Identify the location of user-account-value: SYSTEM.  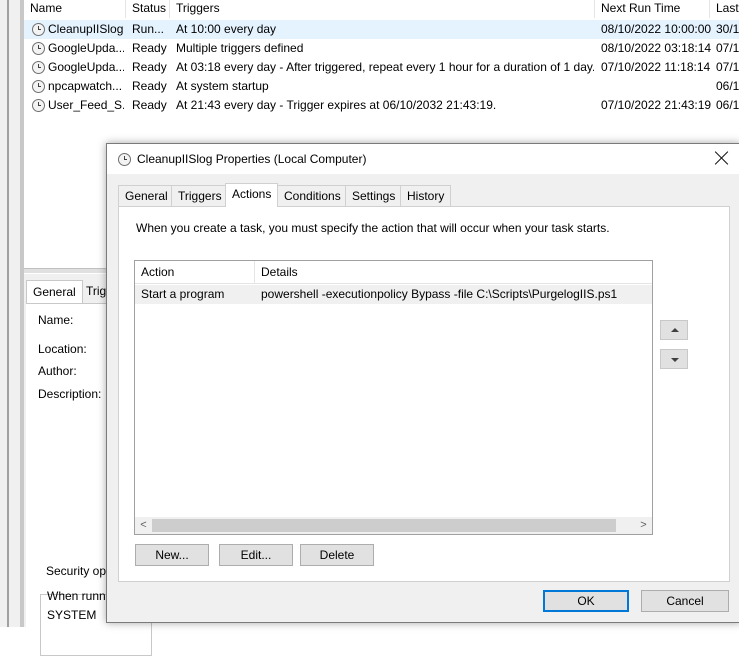
(72, 615).